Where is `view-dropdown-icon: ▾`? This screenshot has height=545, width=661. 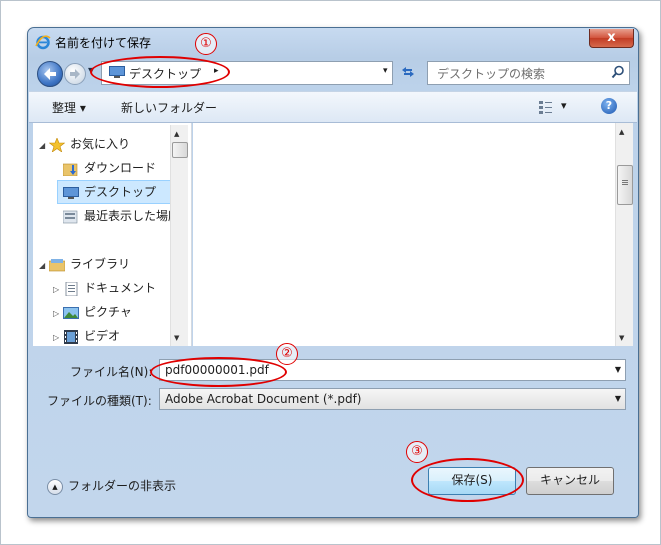 view-dropdown-icon: ▾ is located at coordinates (564, 105).